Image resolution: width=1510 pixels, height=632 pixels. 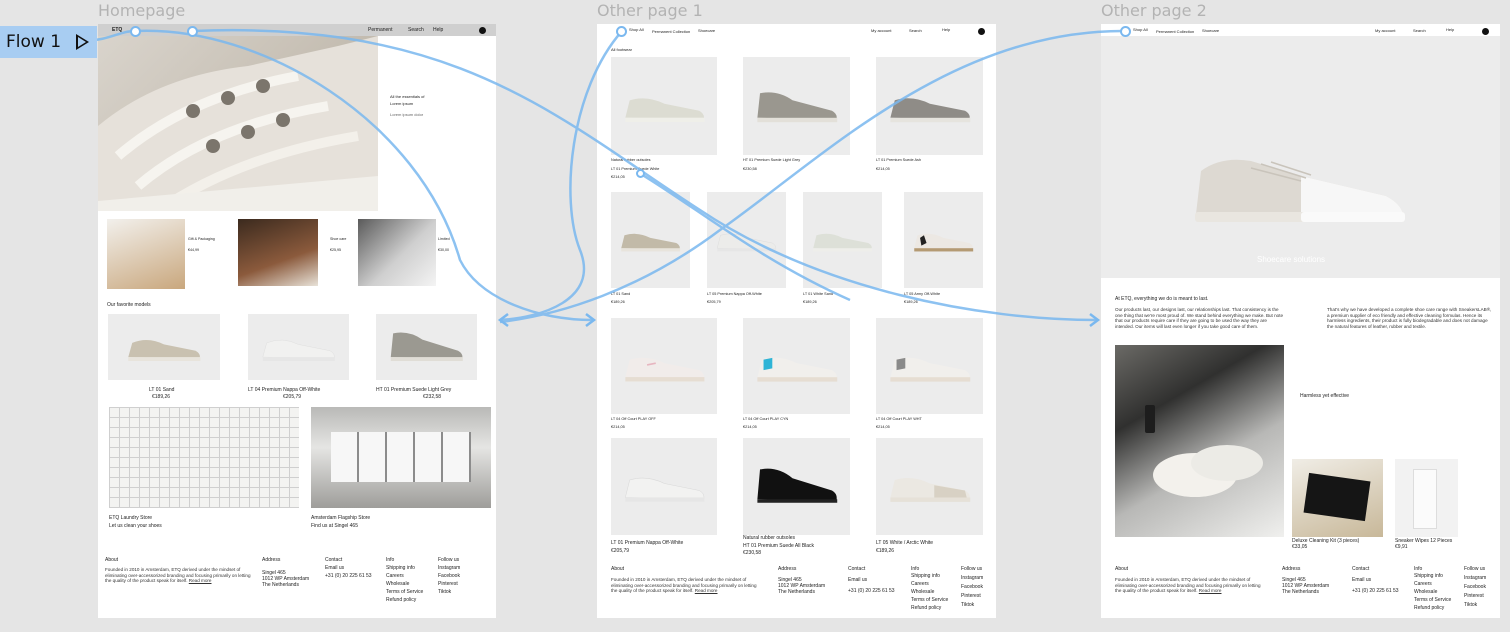 I want to click on home-logo: ETQ, so click(x=117, y=30).